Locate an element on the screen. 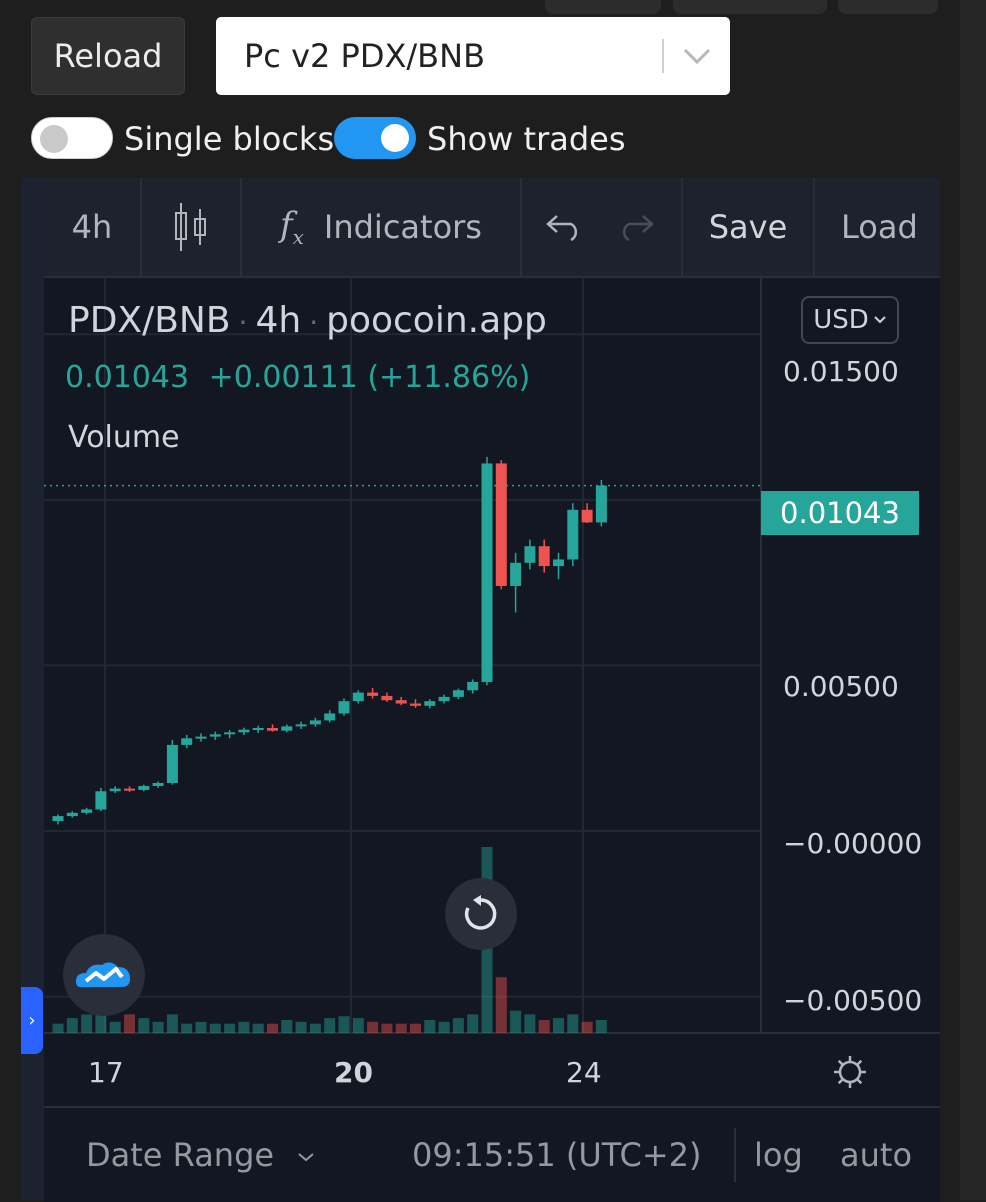 The image size is (986, 1202). currency-button: USD is located at coordinates (850, 320).